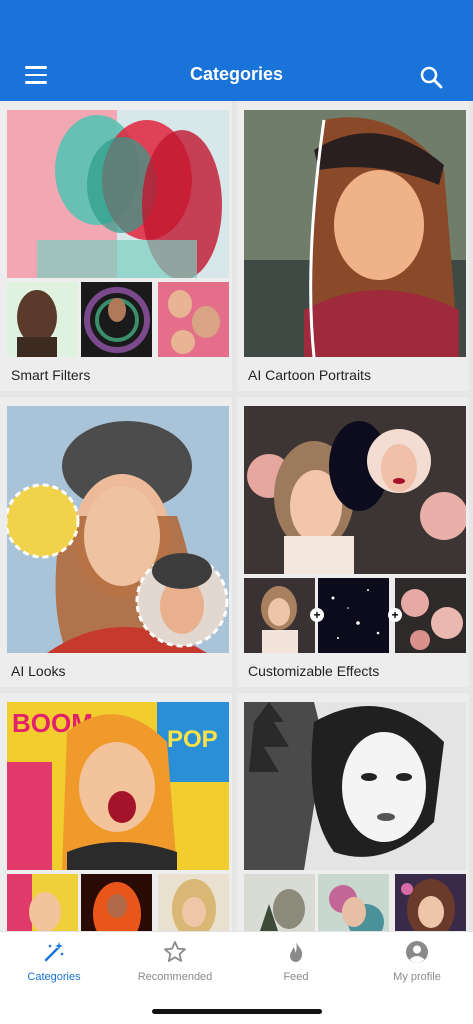  What do you see at coordinates (38, 671) in the screenshot?
I see `category-label: AI Looks` at bounding box center [38, 671].